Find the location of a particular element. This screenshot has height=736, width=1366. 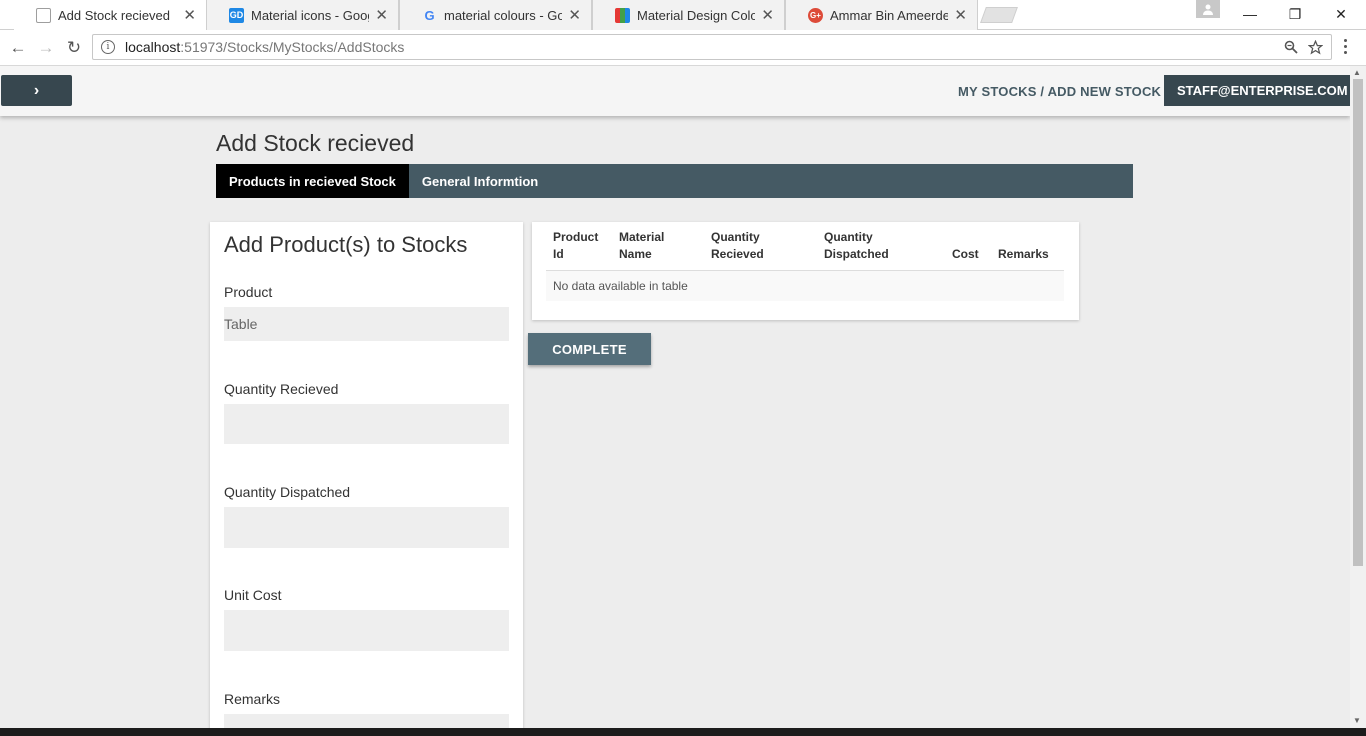

google-icon: G is located at coordinates (429, 15).